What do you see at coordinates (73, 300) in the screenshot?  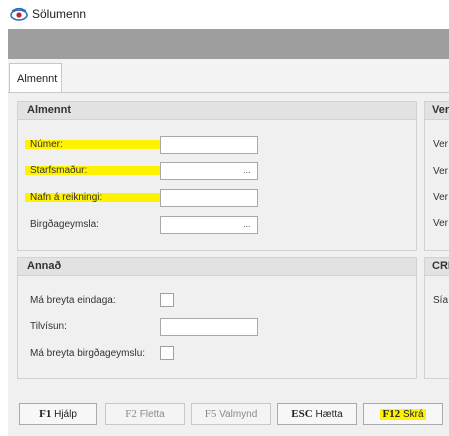 I see `ma-breyta-eindaga-label: Má breyta eindaga:` at bounding box center [73, 300].